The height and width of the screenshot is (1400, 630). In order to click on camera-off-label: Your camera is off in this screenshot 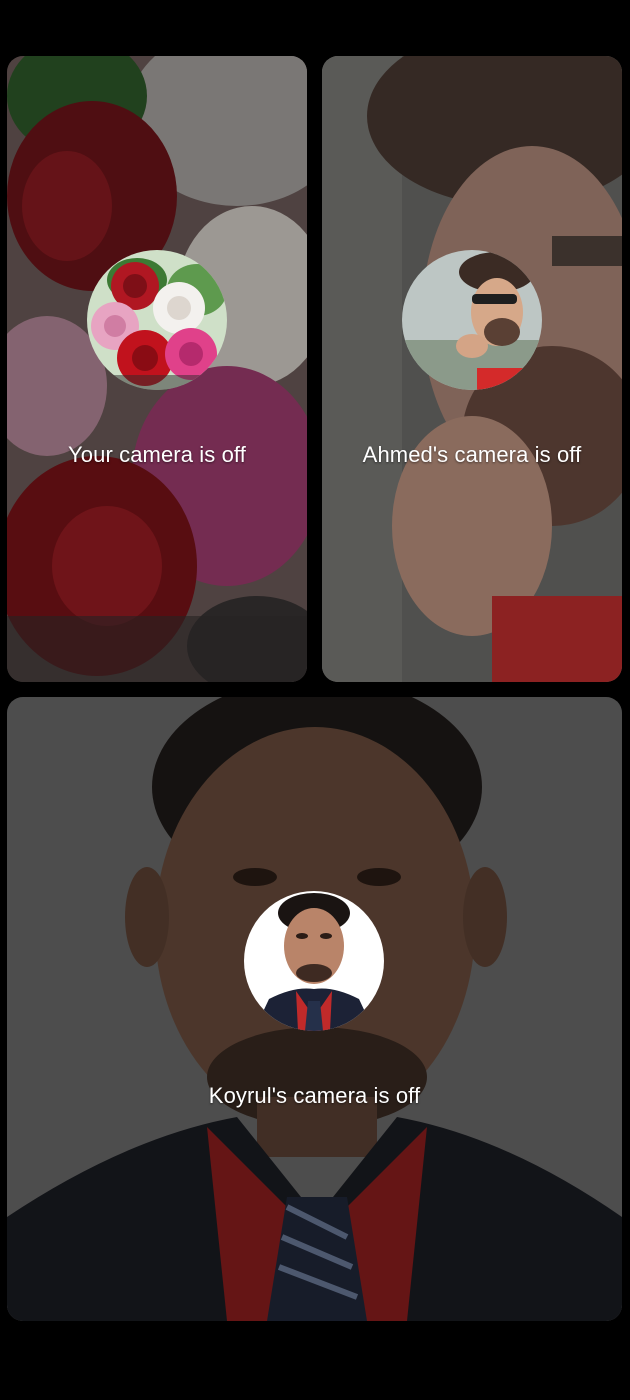, I will do `click(157, 454)`.